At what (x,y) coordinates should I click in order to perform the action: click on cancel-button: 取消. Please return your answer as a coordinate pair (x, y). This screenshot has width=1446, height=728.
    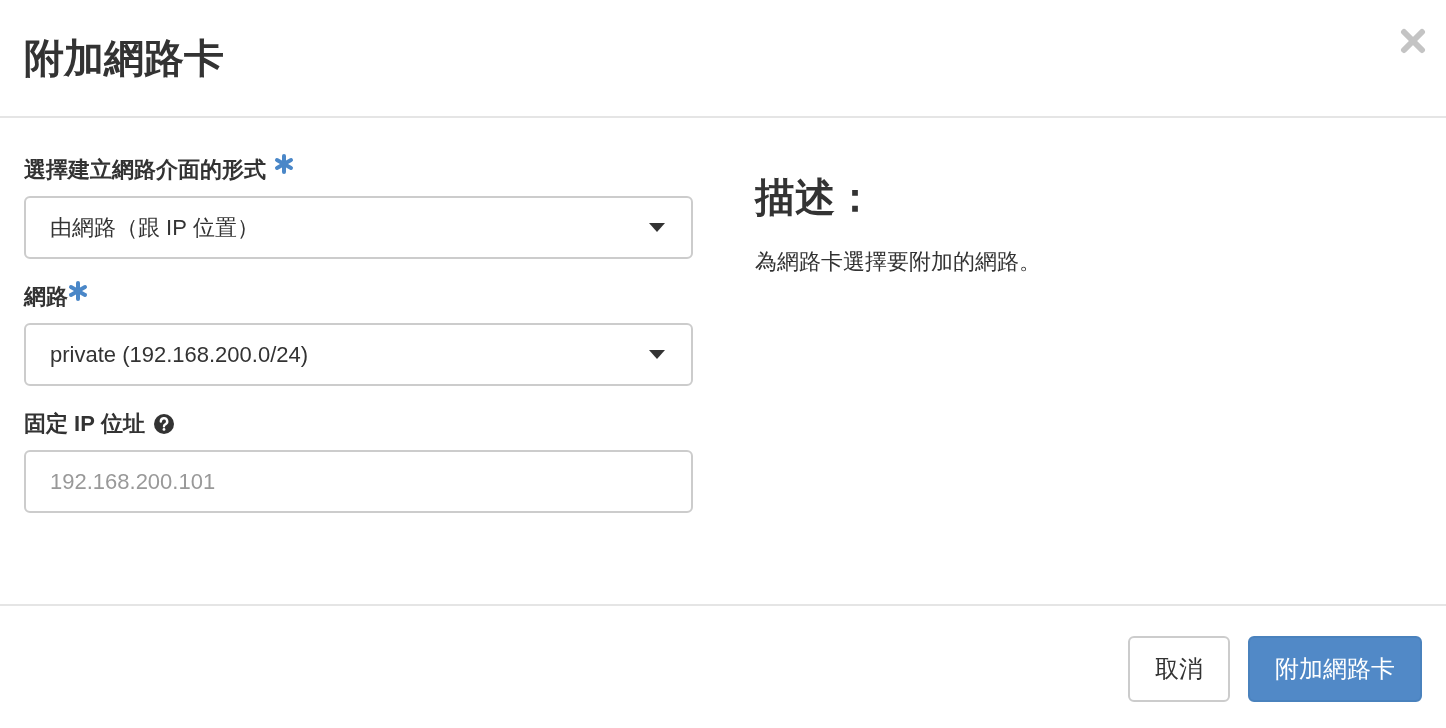
    Looking at the image, I should click on (1179, 669).